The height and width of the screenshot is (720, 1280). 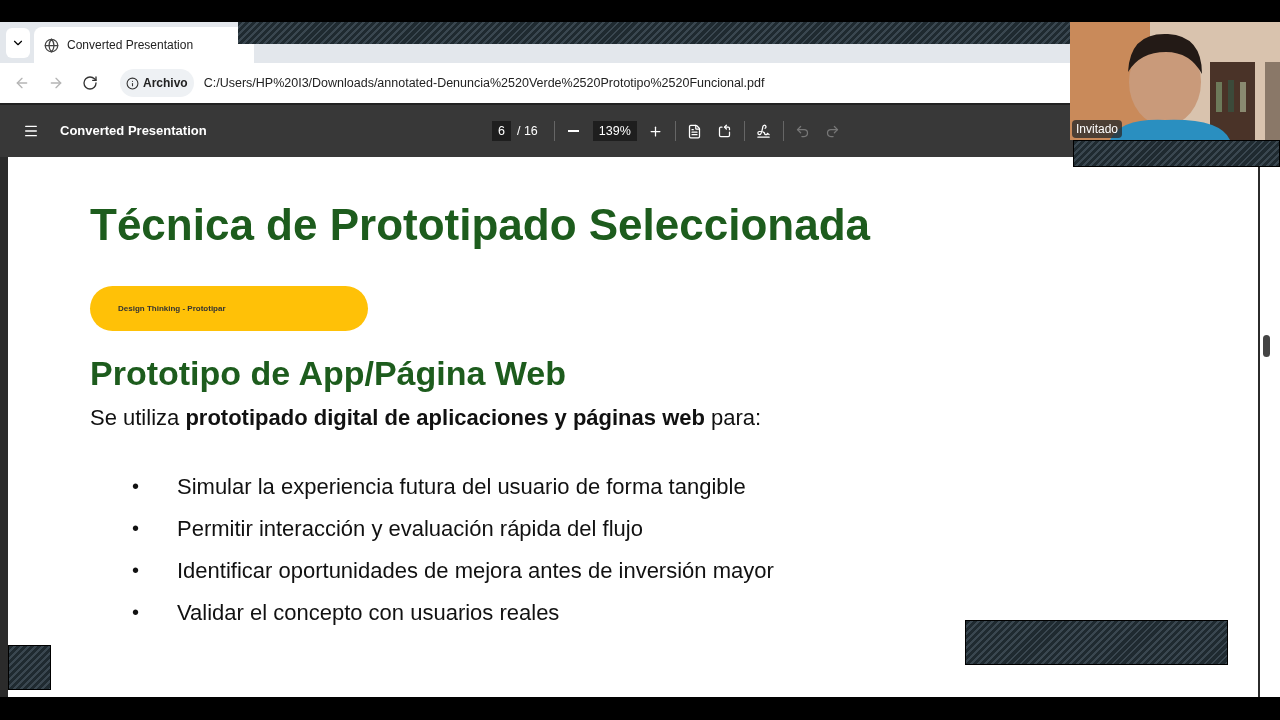 I want to click on slide-subtitle: Prototipo de App/Página Web, so click(x=328, y=373).